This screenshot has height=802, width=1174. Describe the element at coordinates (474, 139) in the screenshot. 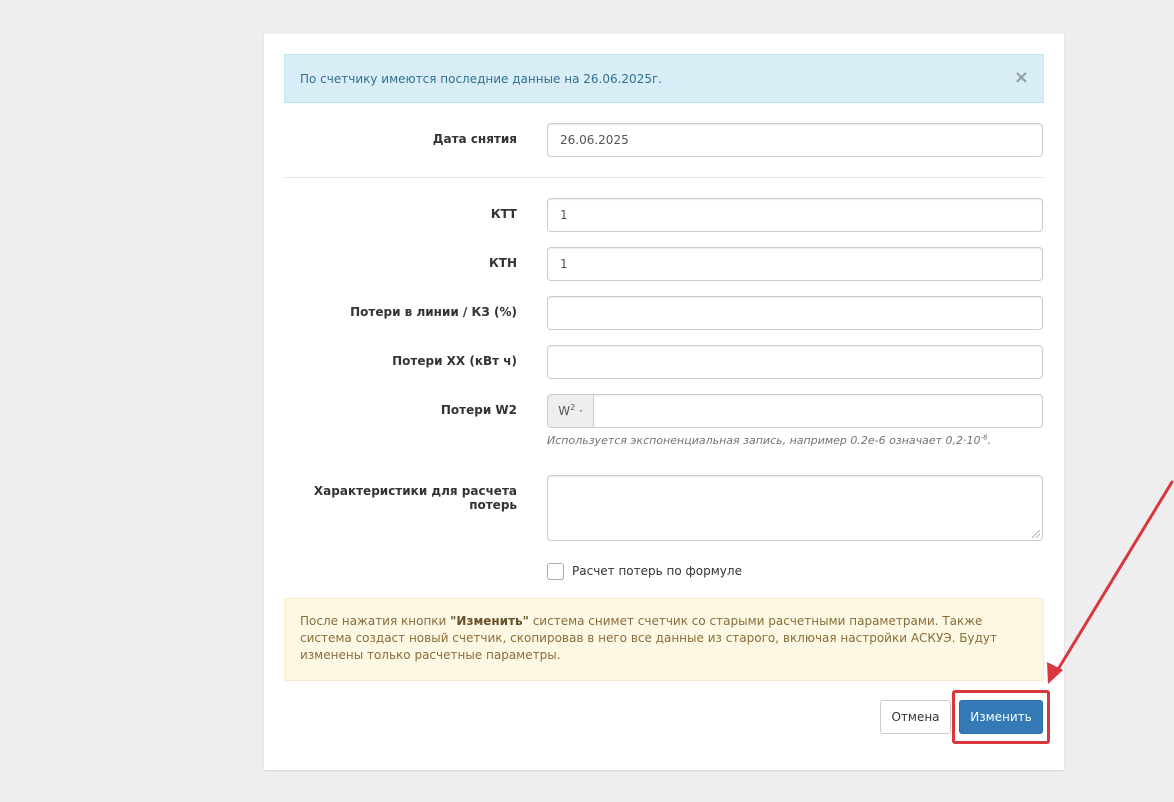

I see `date-label: Дата снятия` at that location.